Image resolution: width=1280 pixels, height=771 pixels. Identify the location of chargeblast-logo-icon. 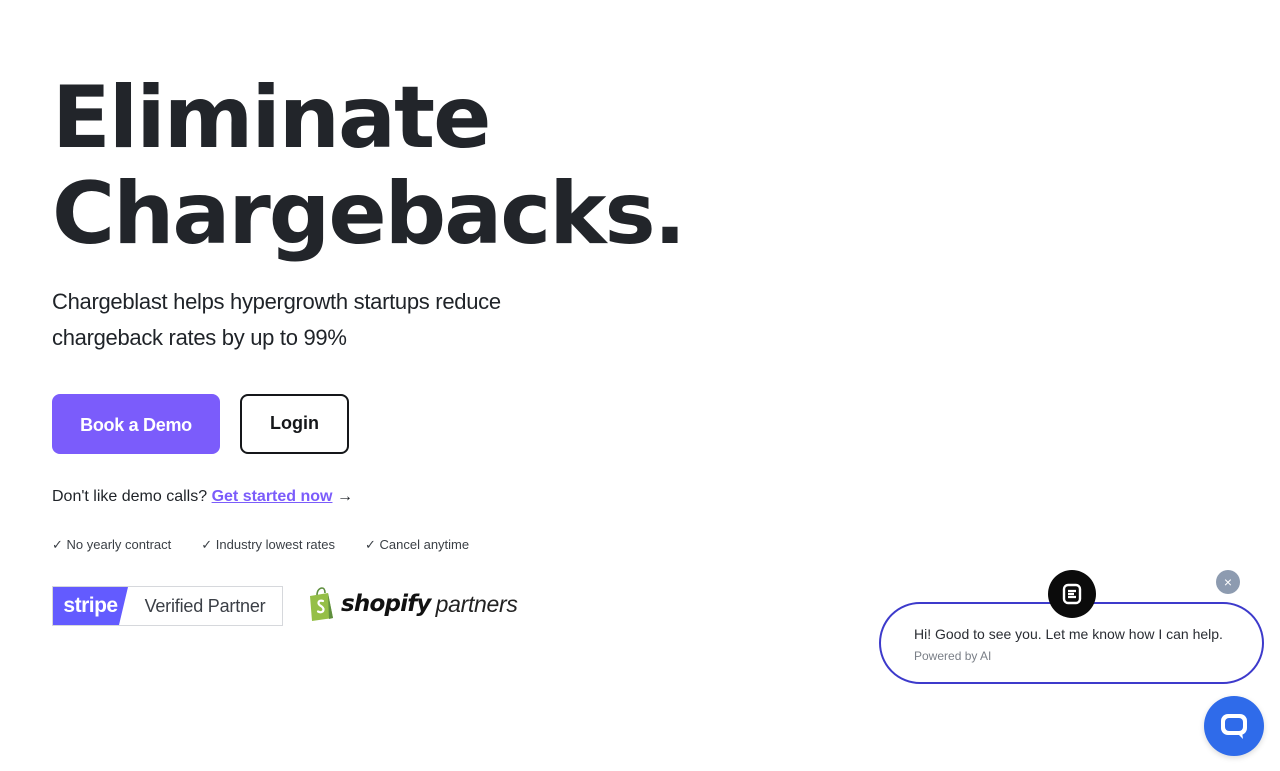
(1072, 594).